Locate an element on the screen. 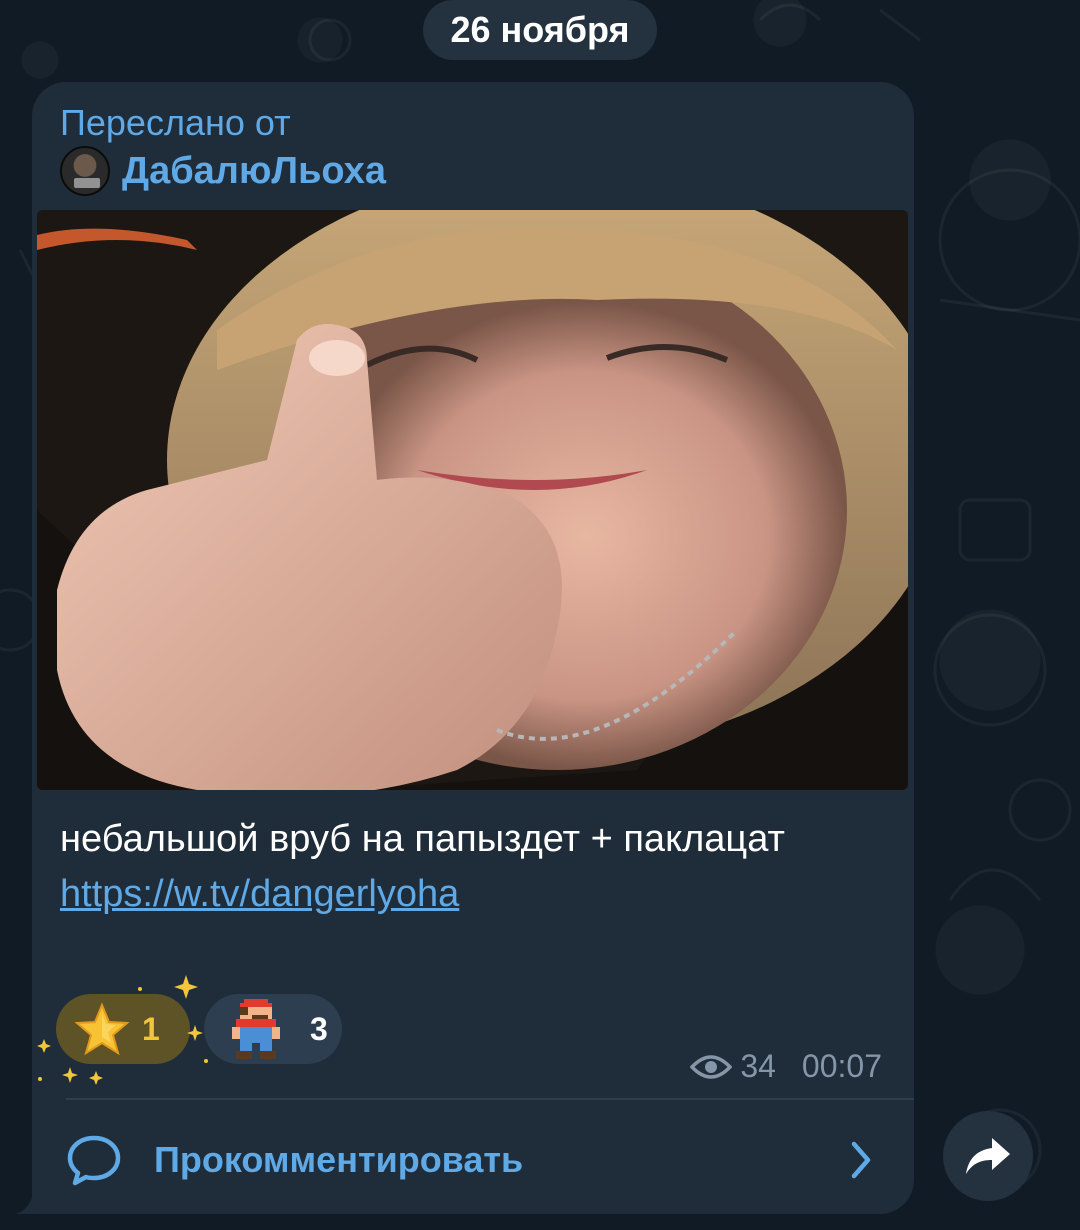 Image resolution: width=1080 pixels, height=1230 pixels. comments-button: Прокомментировать is located at coordinates (476, 1160).